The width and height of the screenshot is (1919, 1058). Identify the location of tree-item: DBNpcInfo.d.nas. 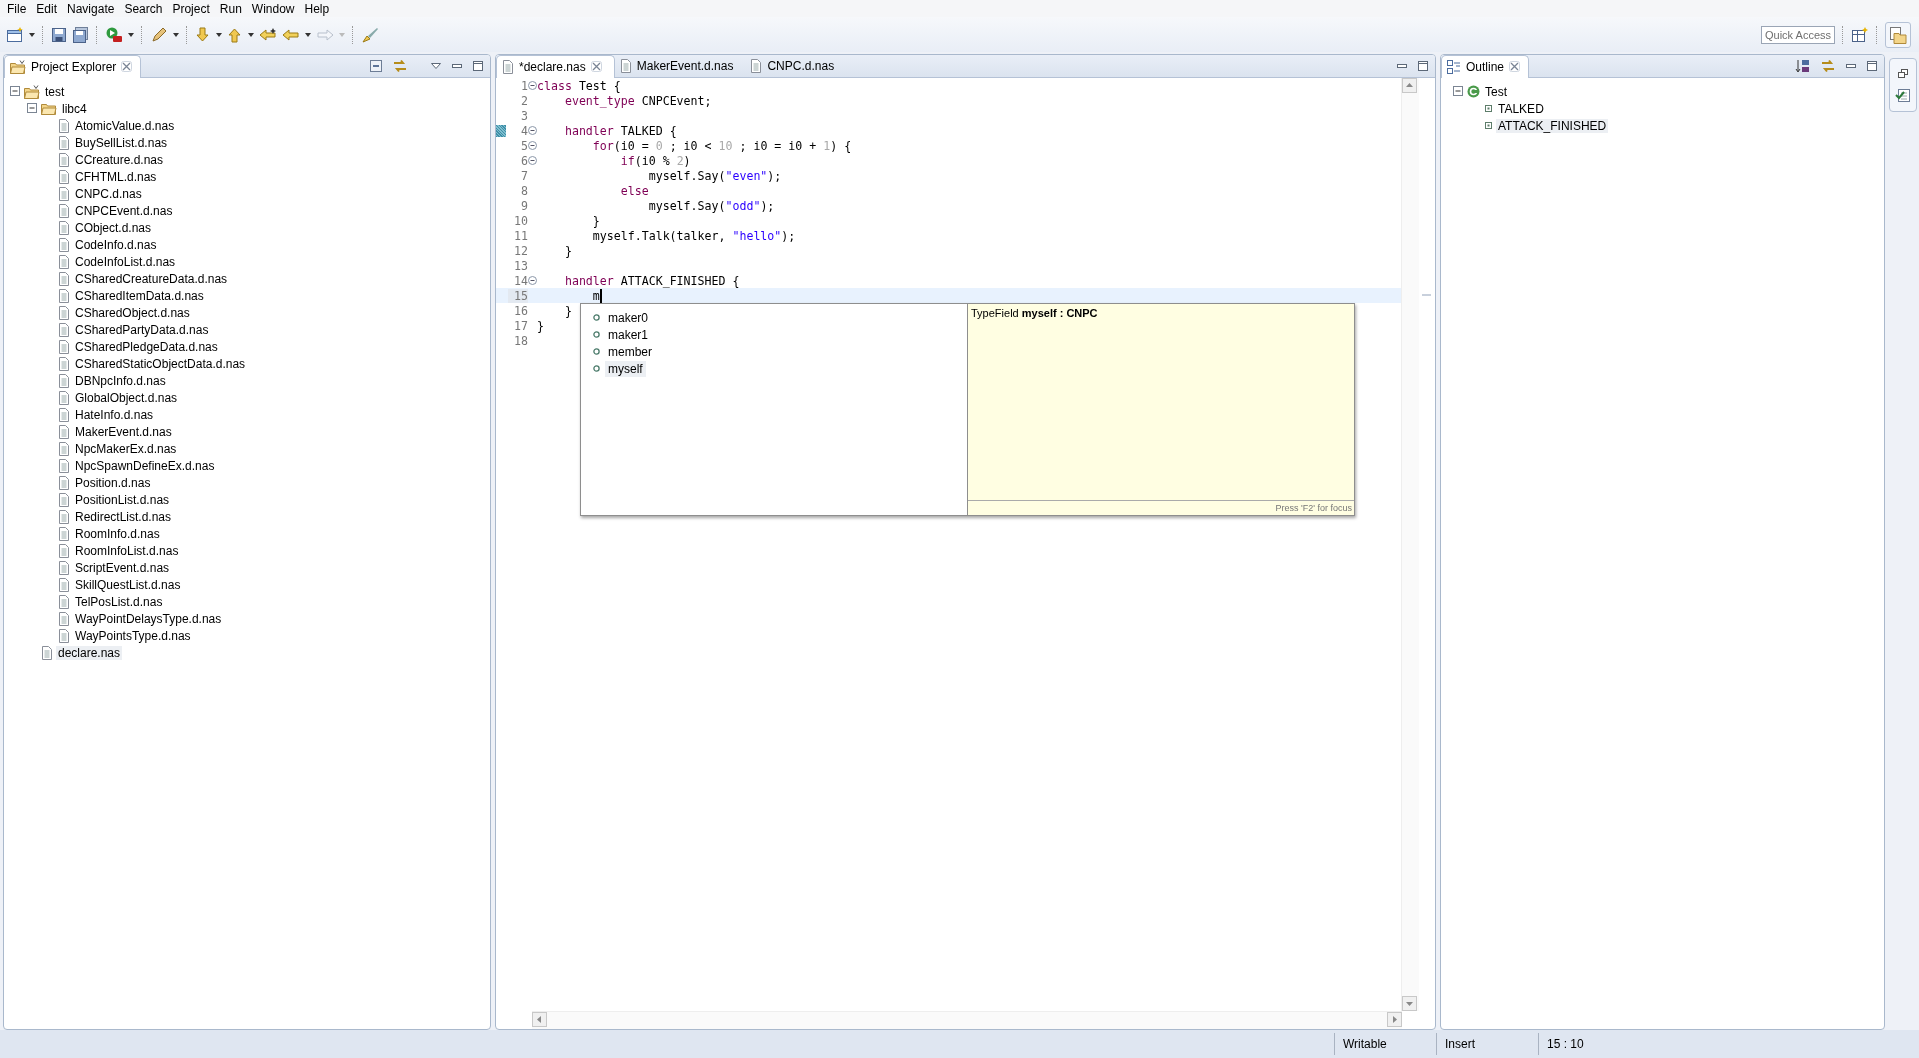
(120, 380).